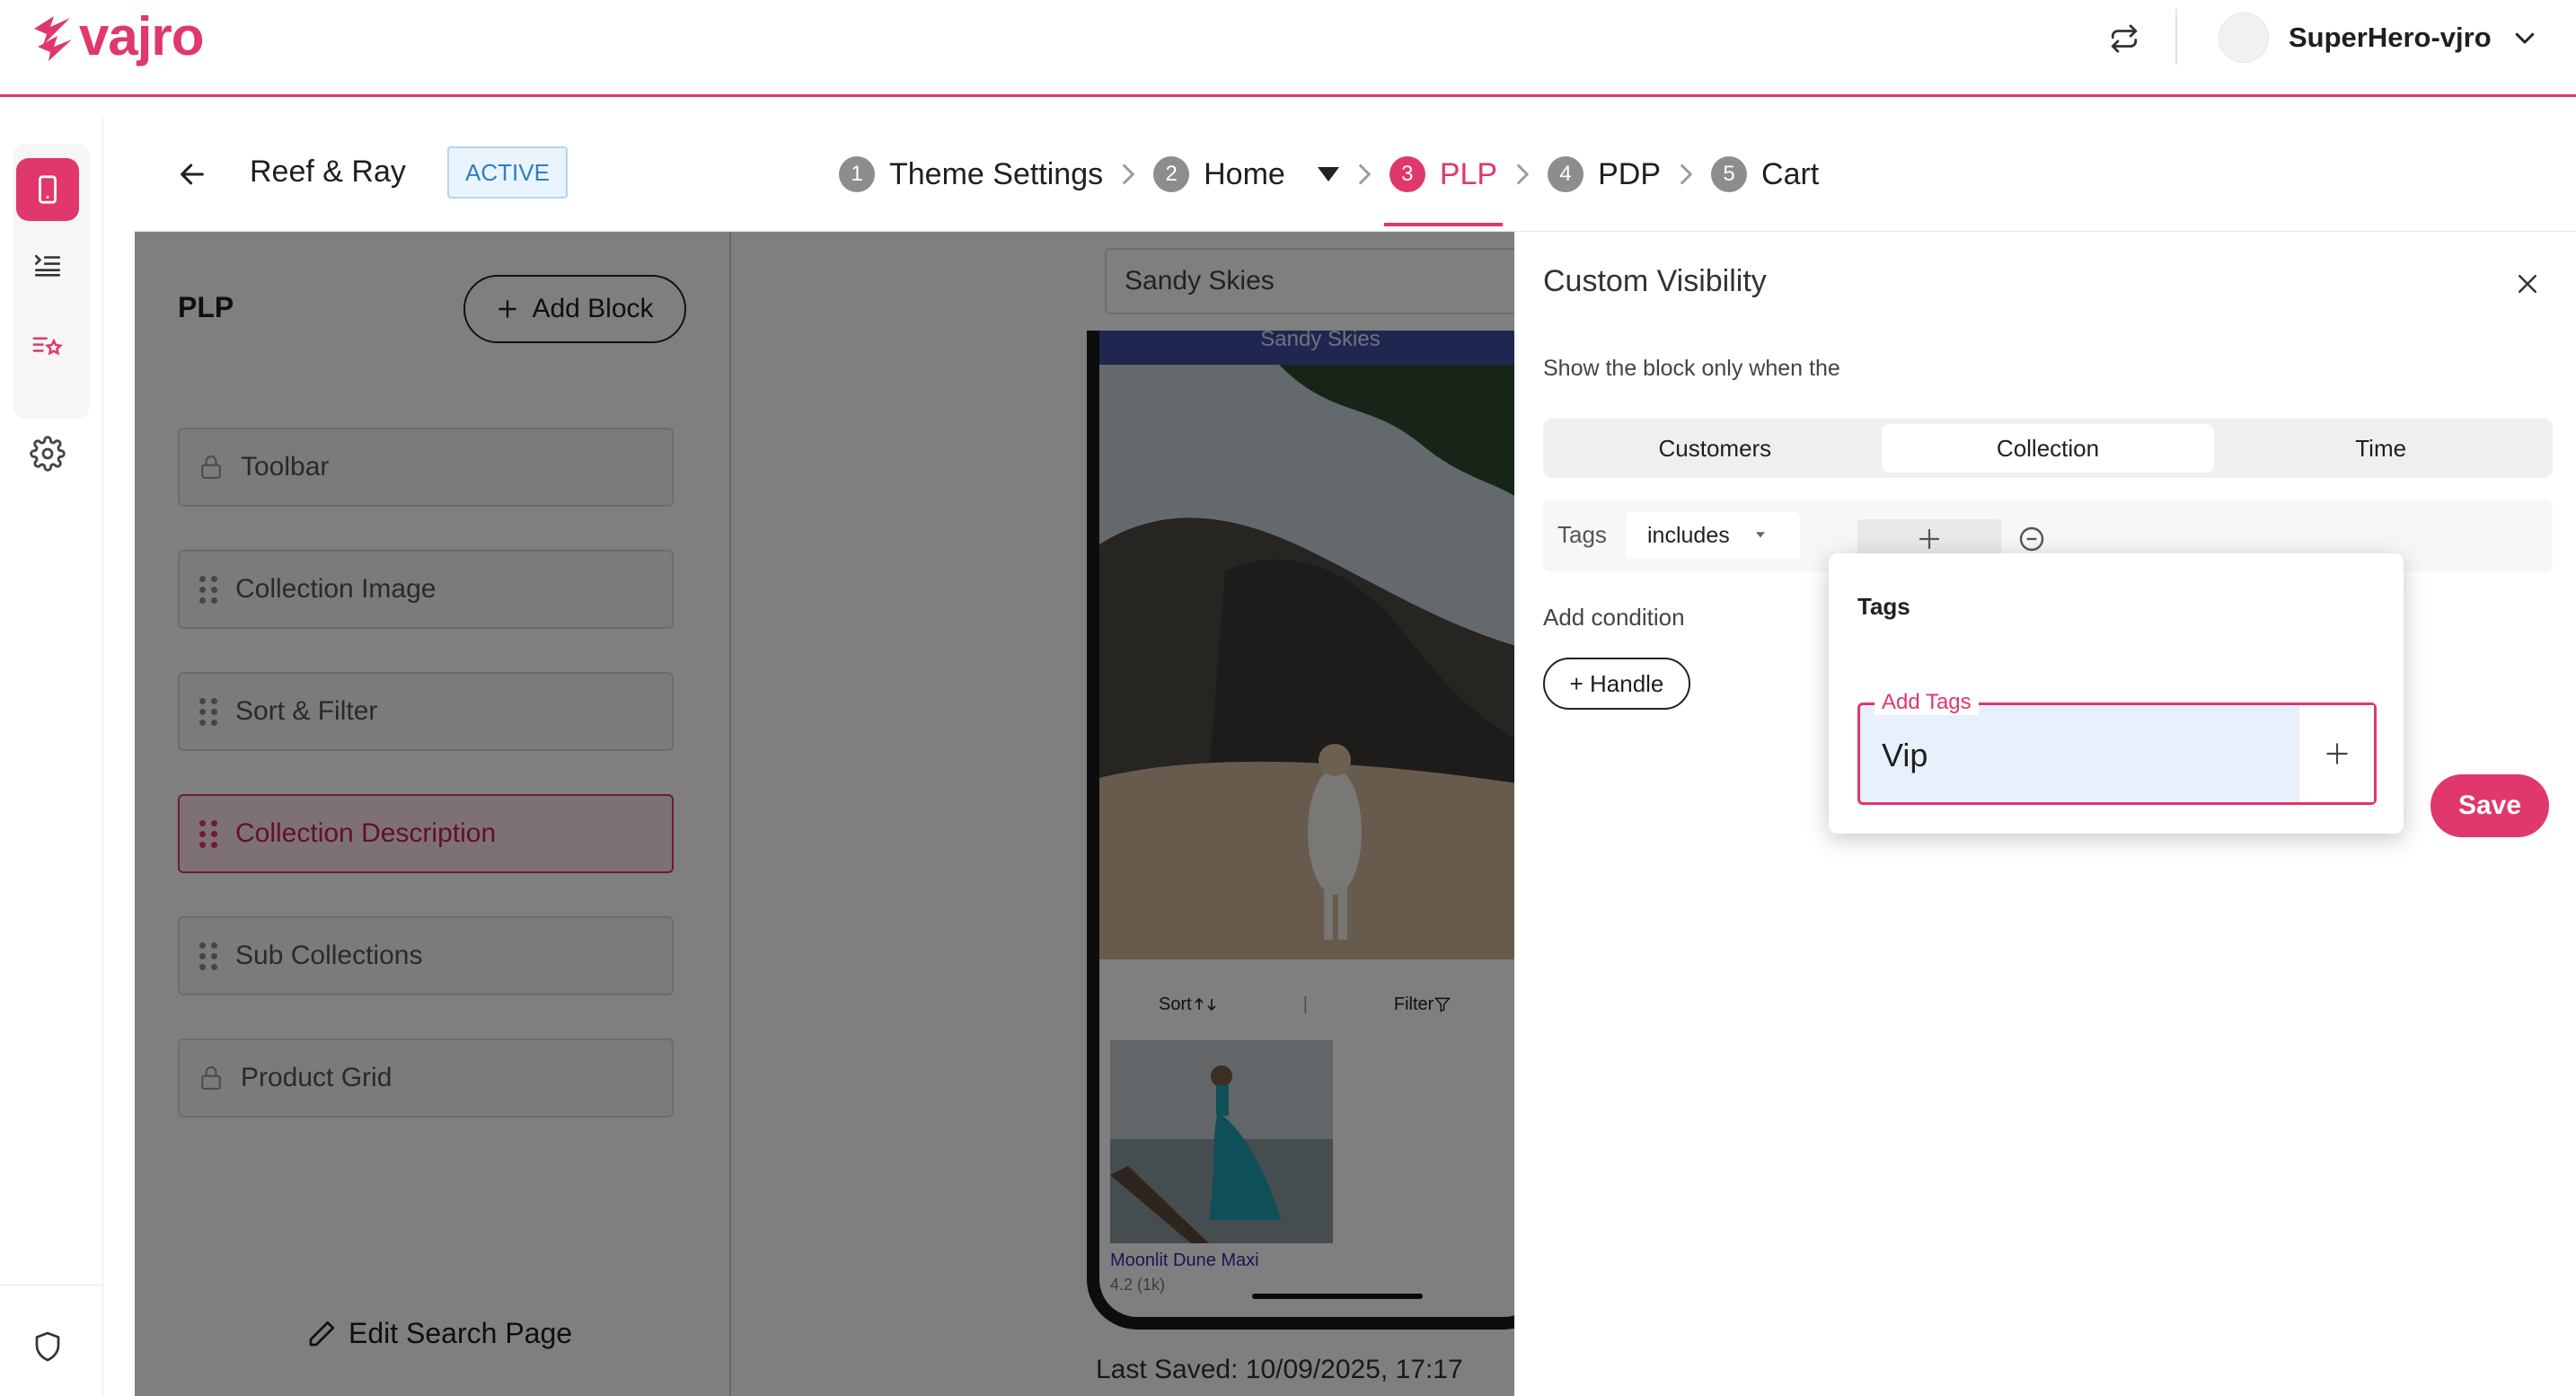  I want to click on operator-value: includes, so click(1688, 535).